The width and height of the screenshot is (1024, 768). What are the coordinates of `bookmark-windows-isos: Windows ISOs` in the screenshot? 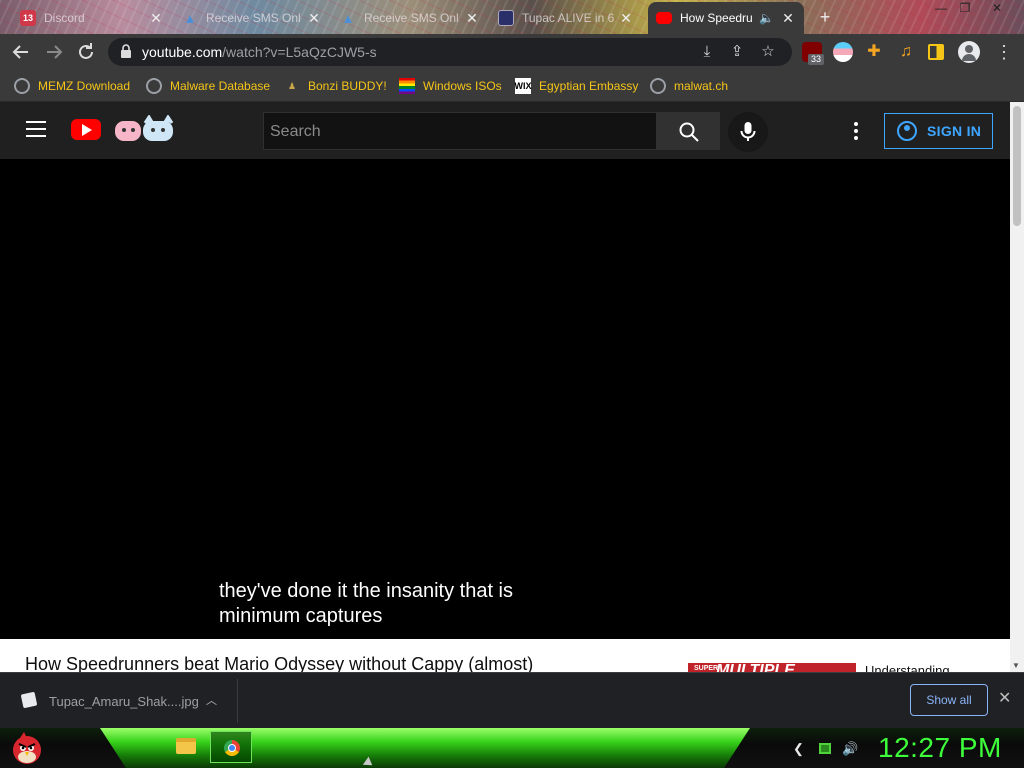 It's located at (450, 86).